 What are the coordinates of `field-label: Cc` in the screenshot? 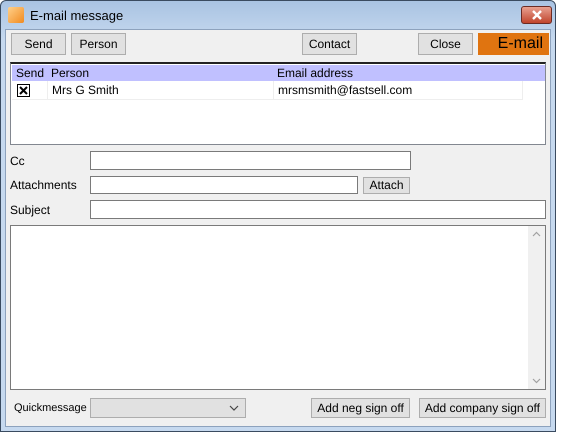 It's located at (18, 161).